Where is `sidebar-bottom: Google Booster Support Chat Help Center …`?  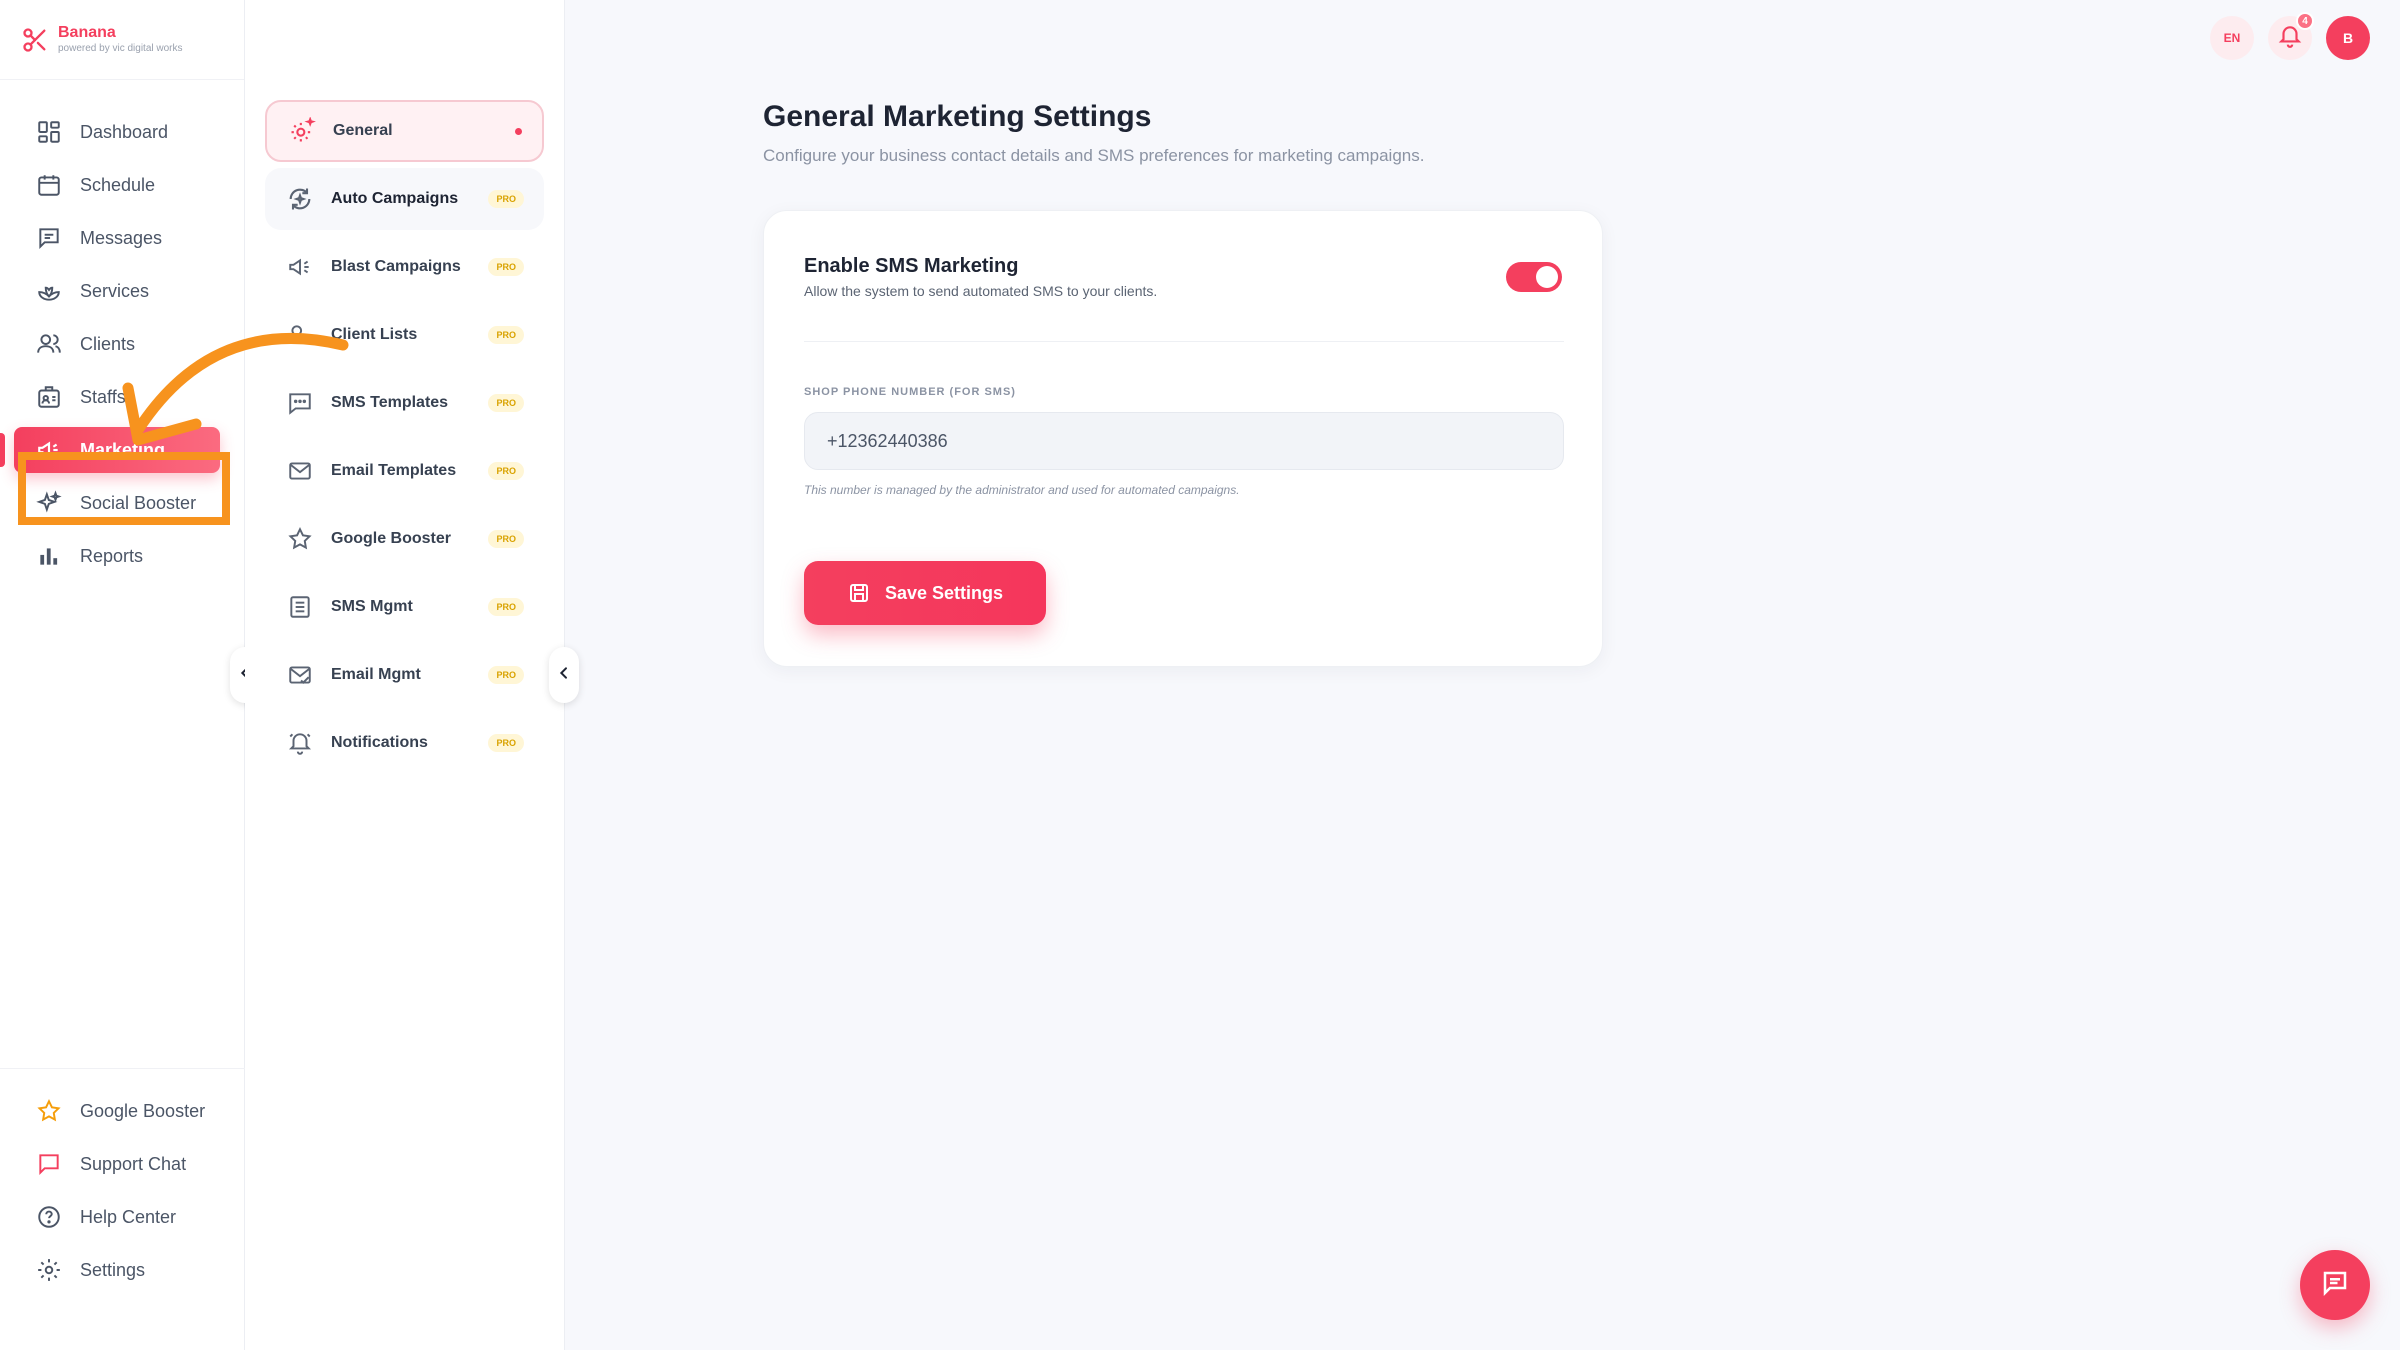
sidebar-bottom: Google Booster Support Chat Help Center … is located at coordinates (122, 1184).